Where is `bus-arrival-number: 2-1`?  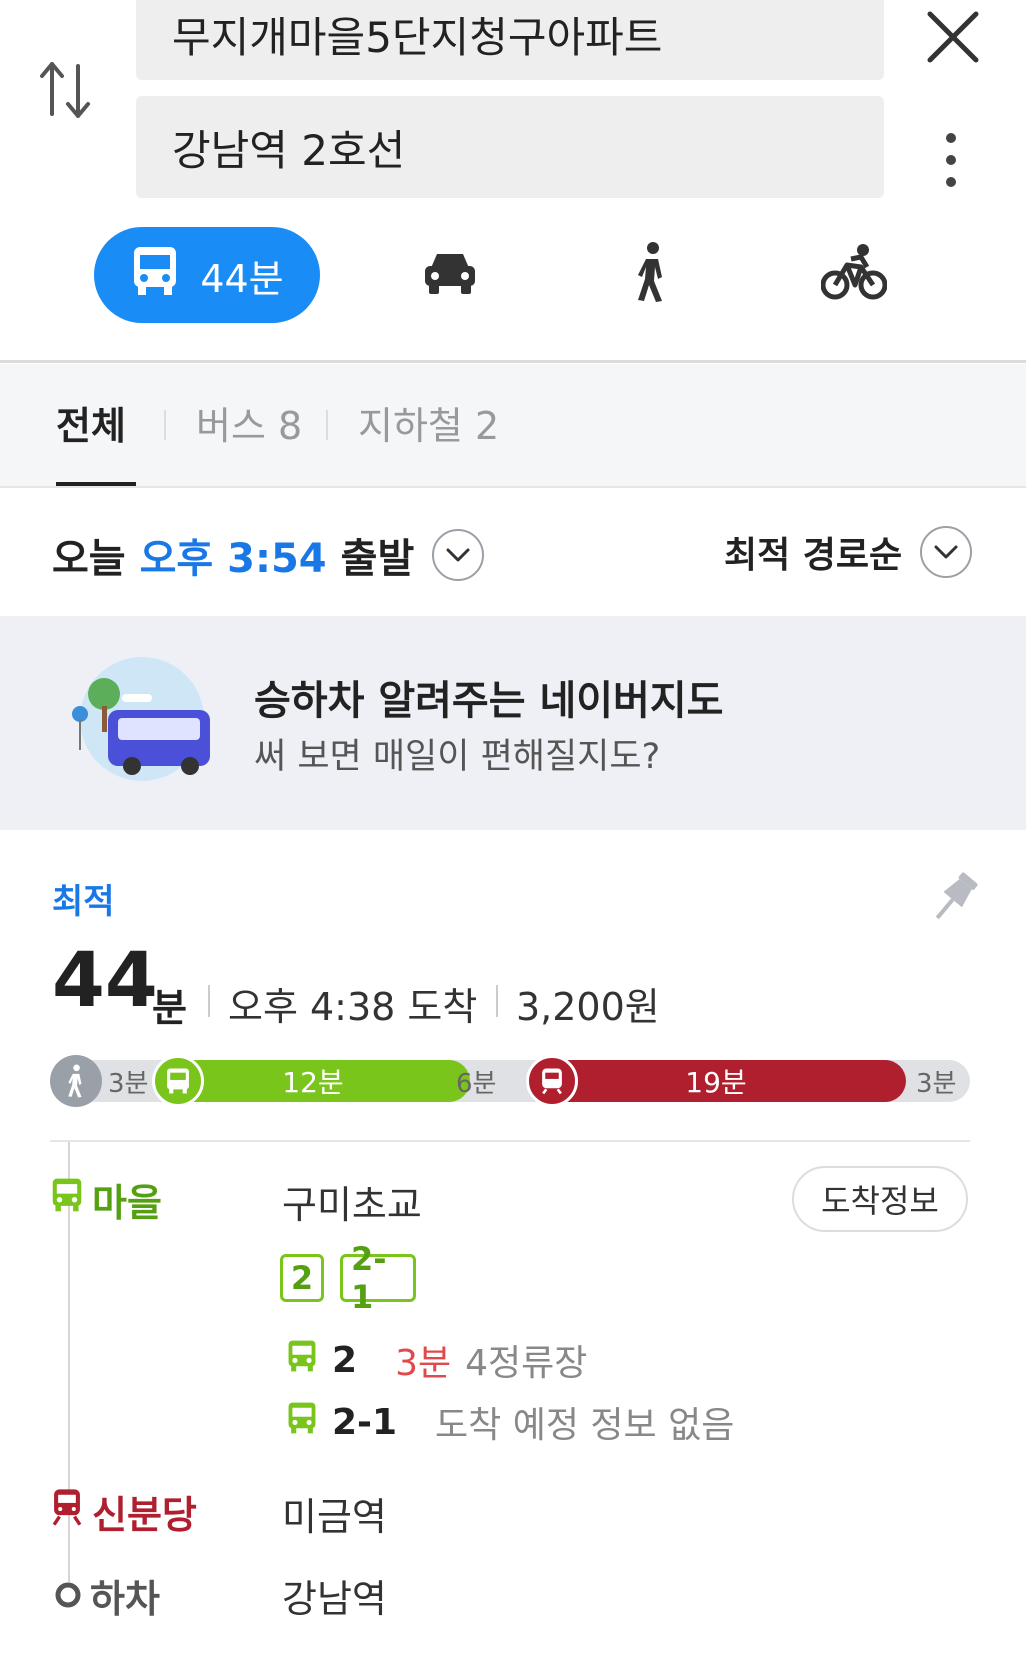 bus-arrival-number: 2-1 is located at coordinates (365, 1422).